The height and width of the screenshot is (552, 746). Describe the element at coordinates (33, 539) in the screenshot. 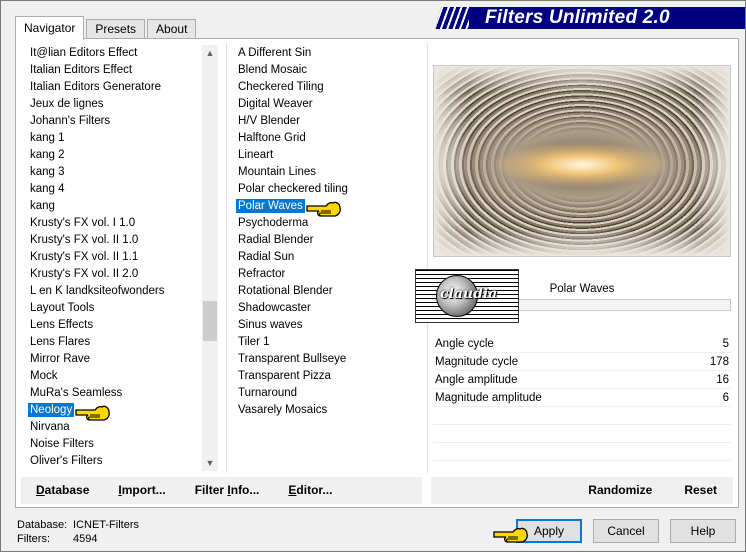

I see `filters-label: Filters:` at that location.